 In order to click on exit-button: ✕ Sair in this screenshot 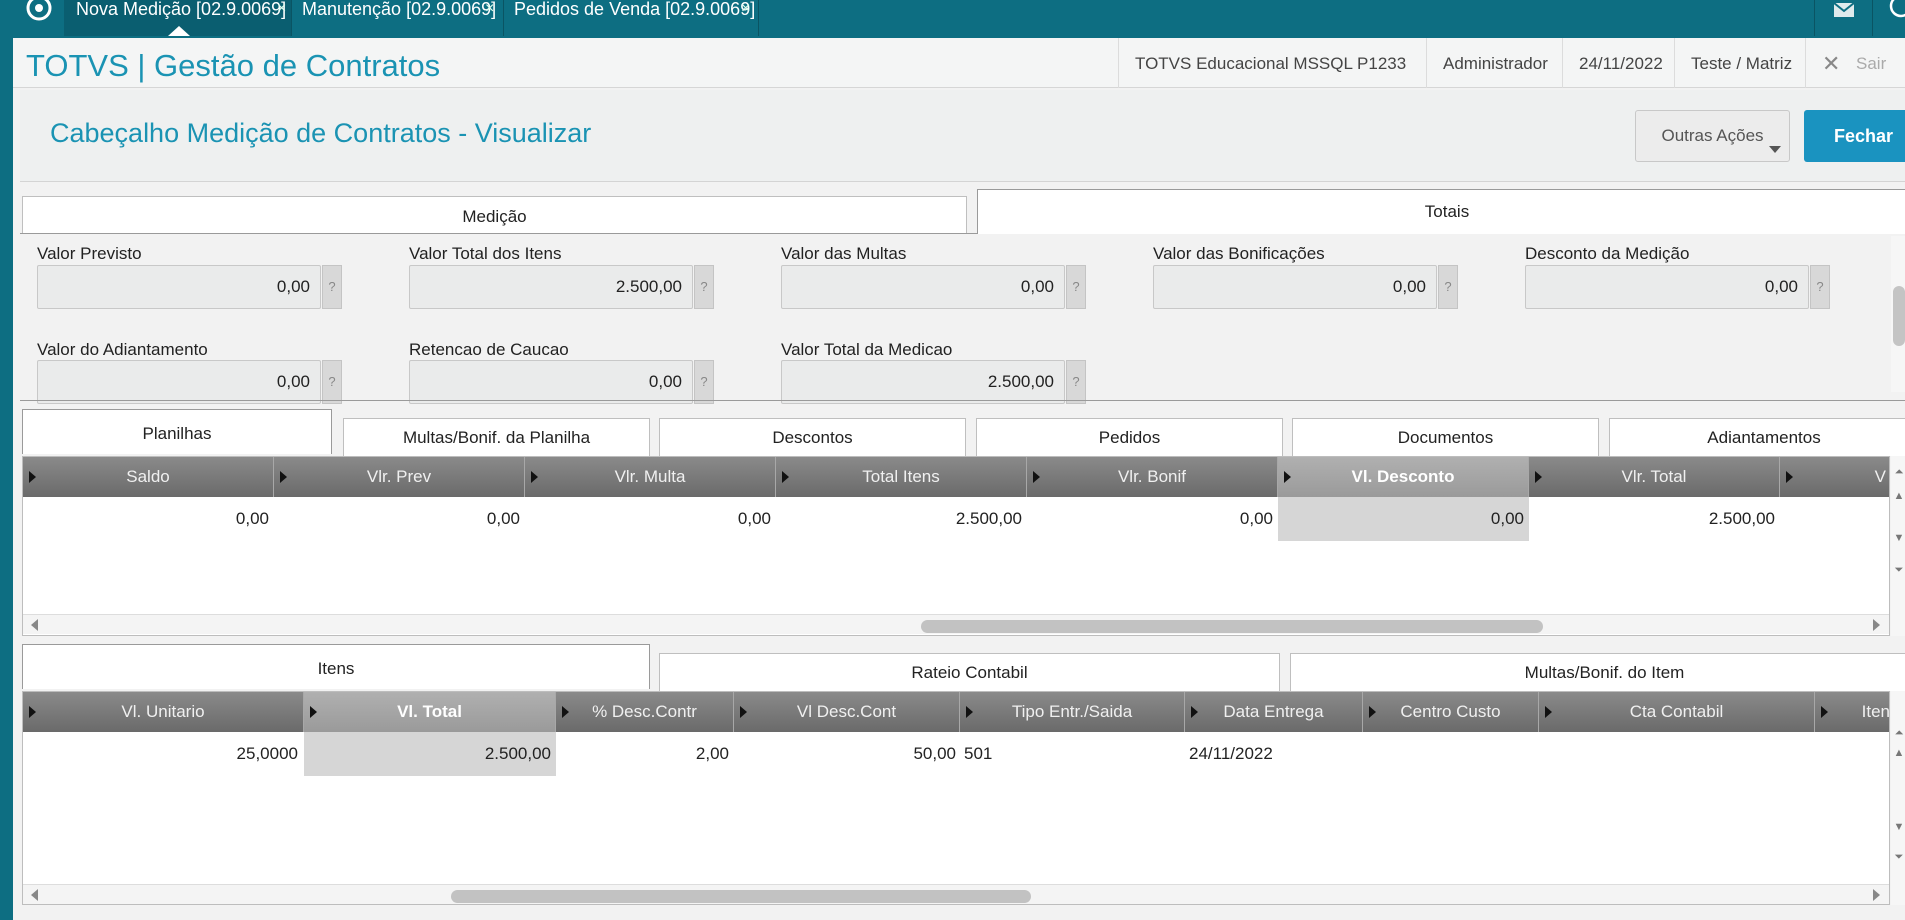, I will do `click(1853, 63)`.